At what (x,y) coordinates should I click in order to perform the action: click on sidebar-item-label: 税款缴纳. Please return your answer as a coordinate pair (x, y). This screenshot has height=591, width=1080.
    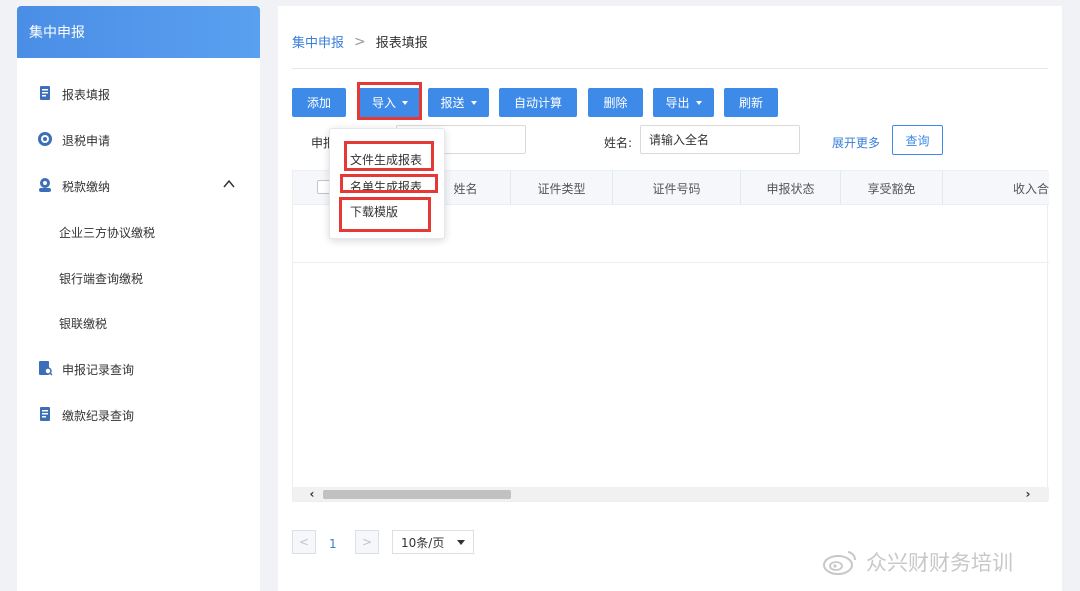
    Looking at the image, I should click on (86, 187).